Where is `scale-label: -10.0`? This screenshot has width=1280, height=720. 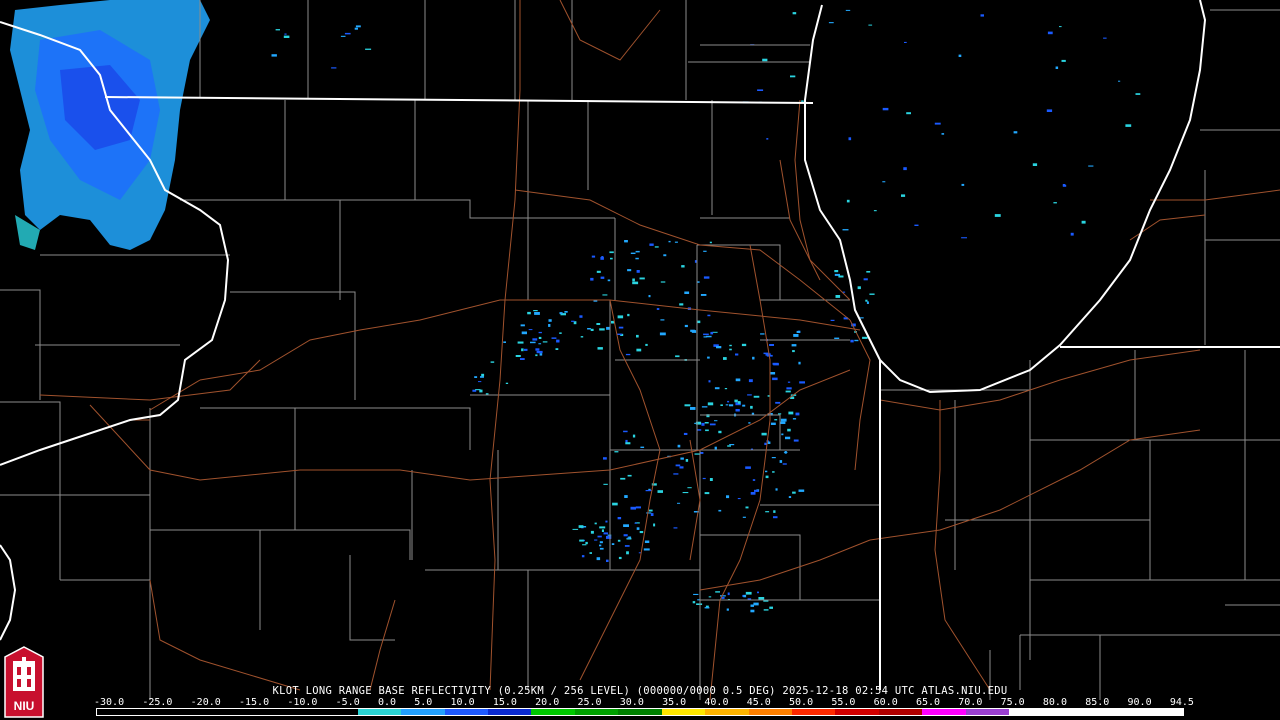 scale-label: -10.0 is located at coordinates (302, 702).